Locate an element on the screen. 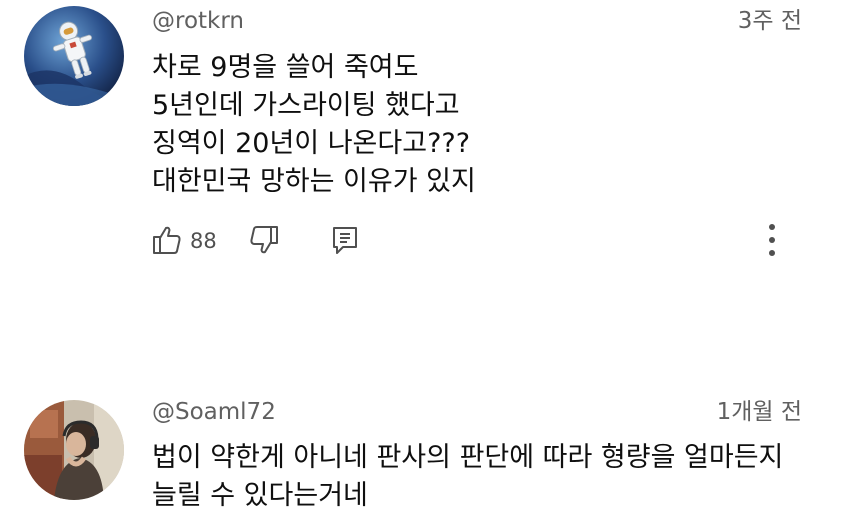 The width and height of the screenshot is (854, 524). comment-author: @rotkrn is located at coordinates (198, 21).